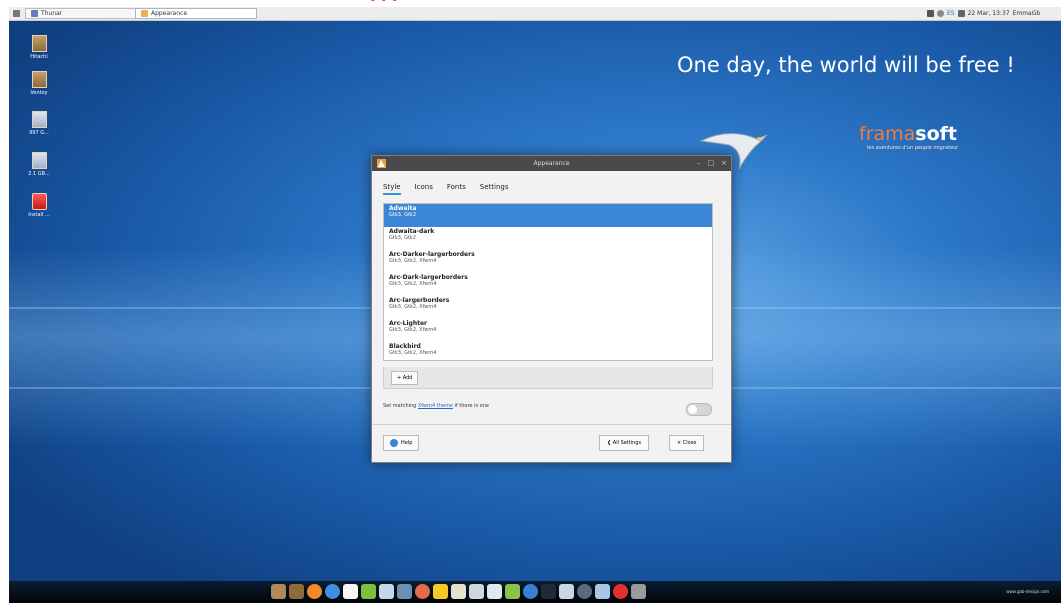 This screenshot has height=603, width=1063. Describe the element at coordinates (458, 591) in the screenshot. I see `vlc-icon` at that location.